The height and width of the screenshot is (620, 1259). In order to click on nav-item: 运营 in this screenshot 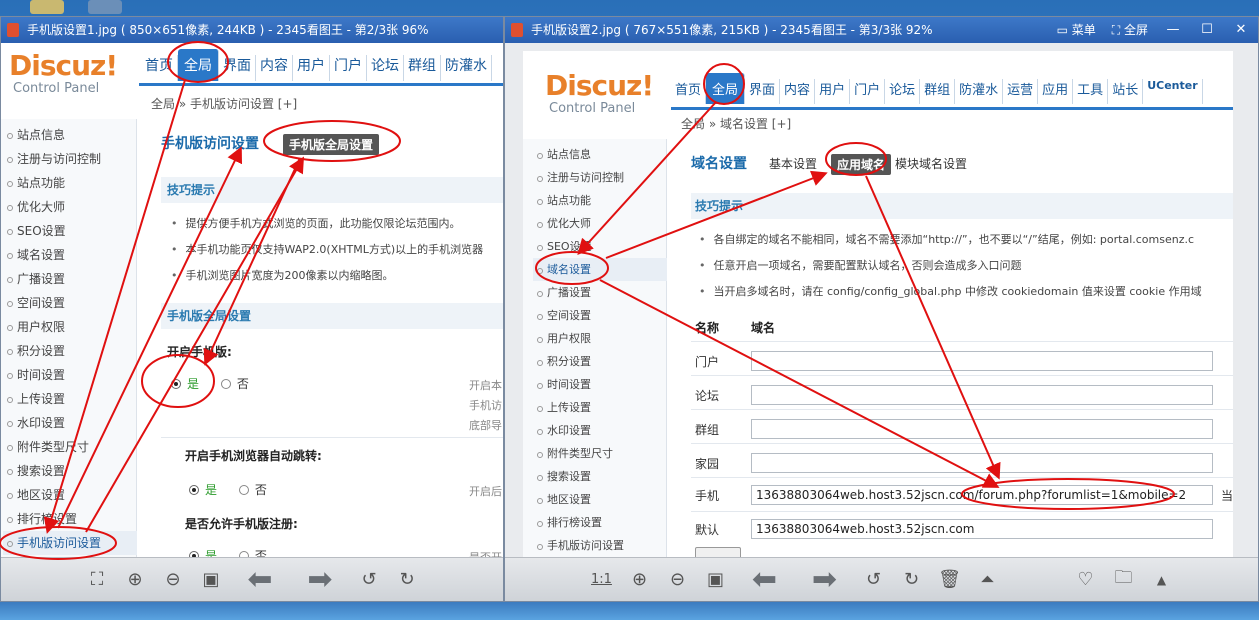, I will do `click(1021, 91)`.